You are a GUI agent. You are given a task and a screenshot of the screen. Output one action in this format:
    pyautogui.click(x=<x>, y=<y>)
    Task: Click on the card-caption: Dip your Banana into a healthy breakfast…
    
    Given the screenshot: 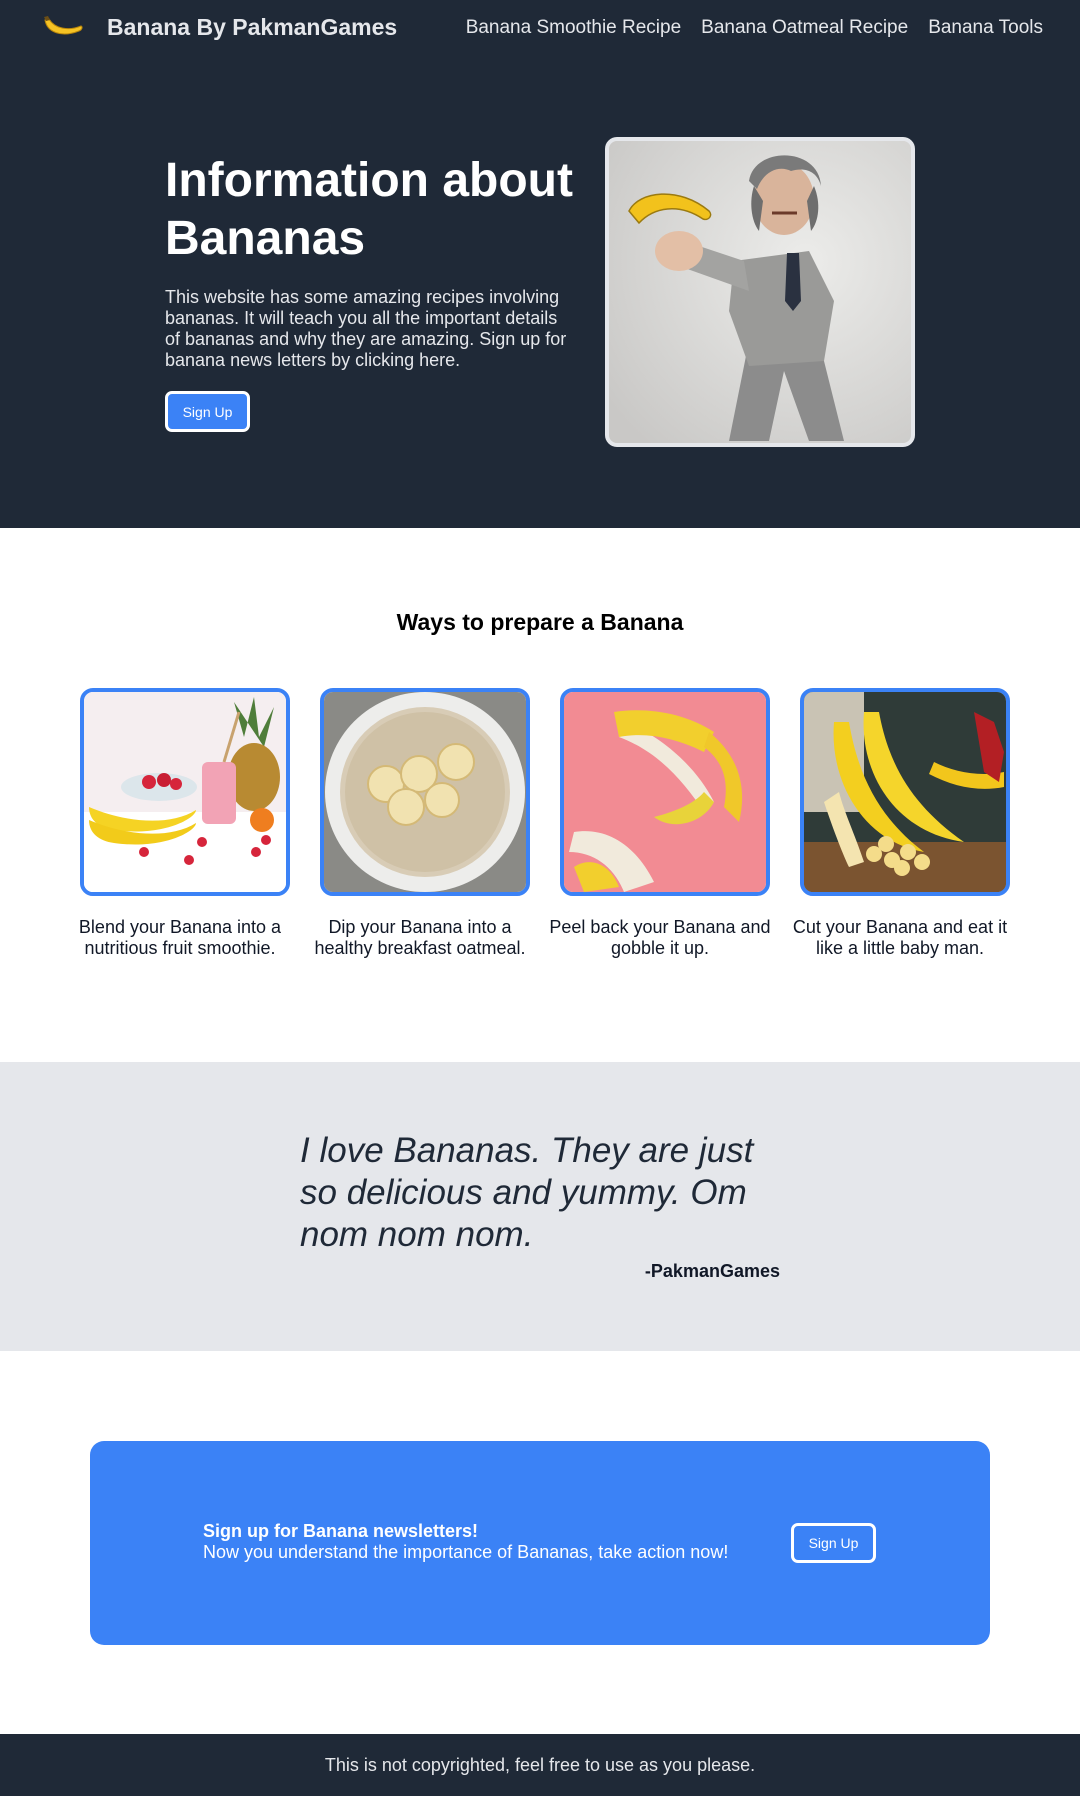 What is the action you would take?
    pyautogui.click(x=420, y=937)
    